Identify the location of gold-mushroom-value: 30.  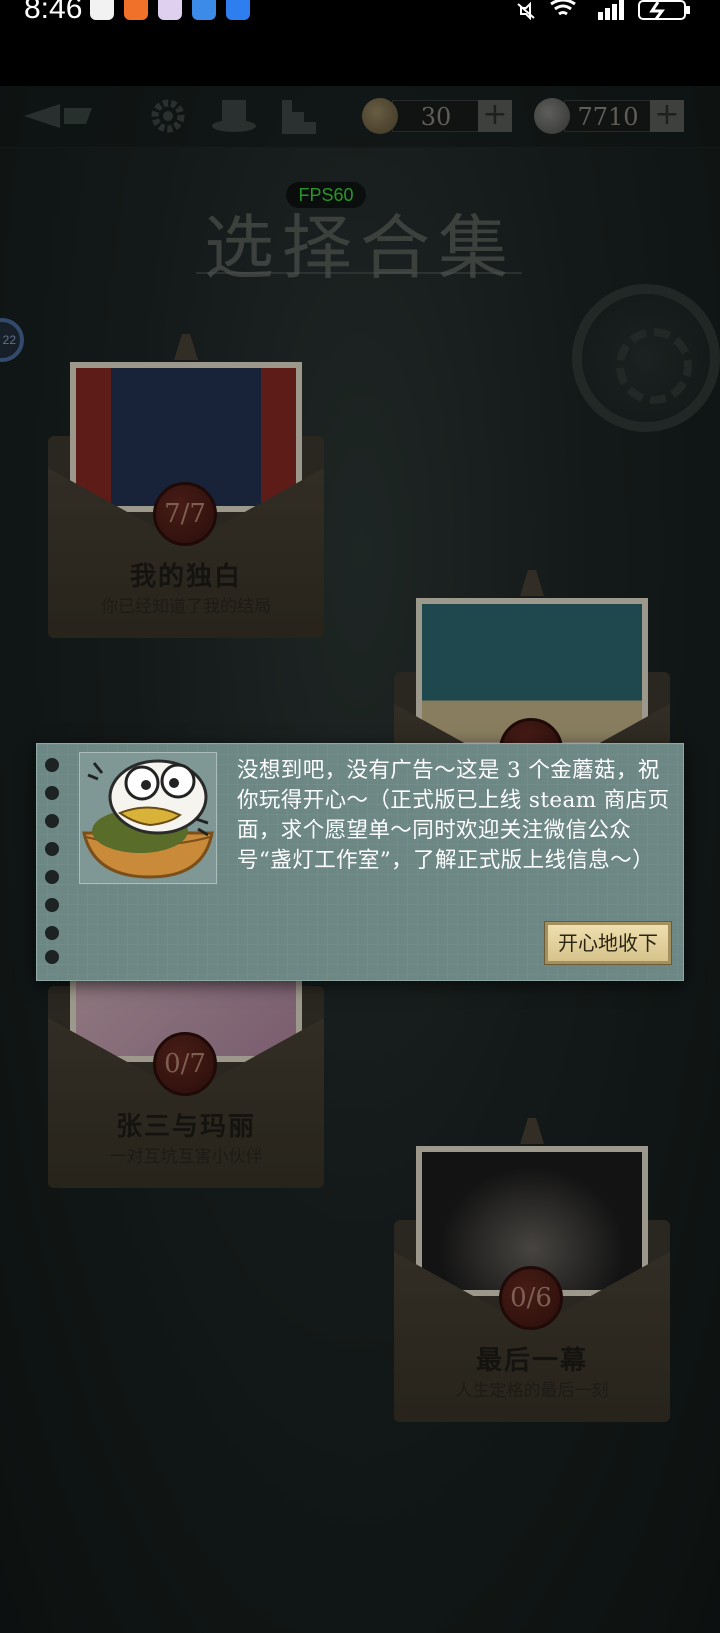
(436, 117).